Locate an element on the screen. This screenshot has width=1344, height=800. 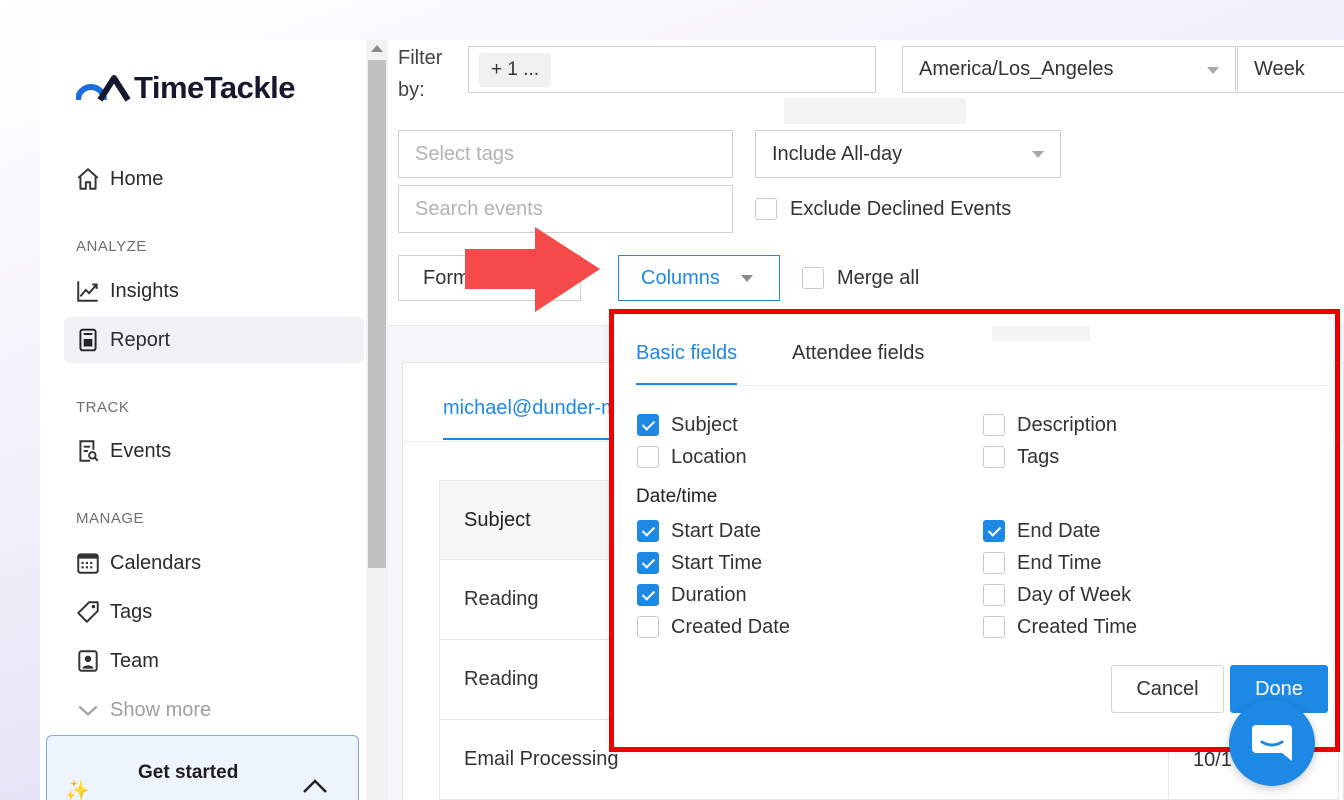
start-time-checkbox is located at coordinates (648, 563).